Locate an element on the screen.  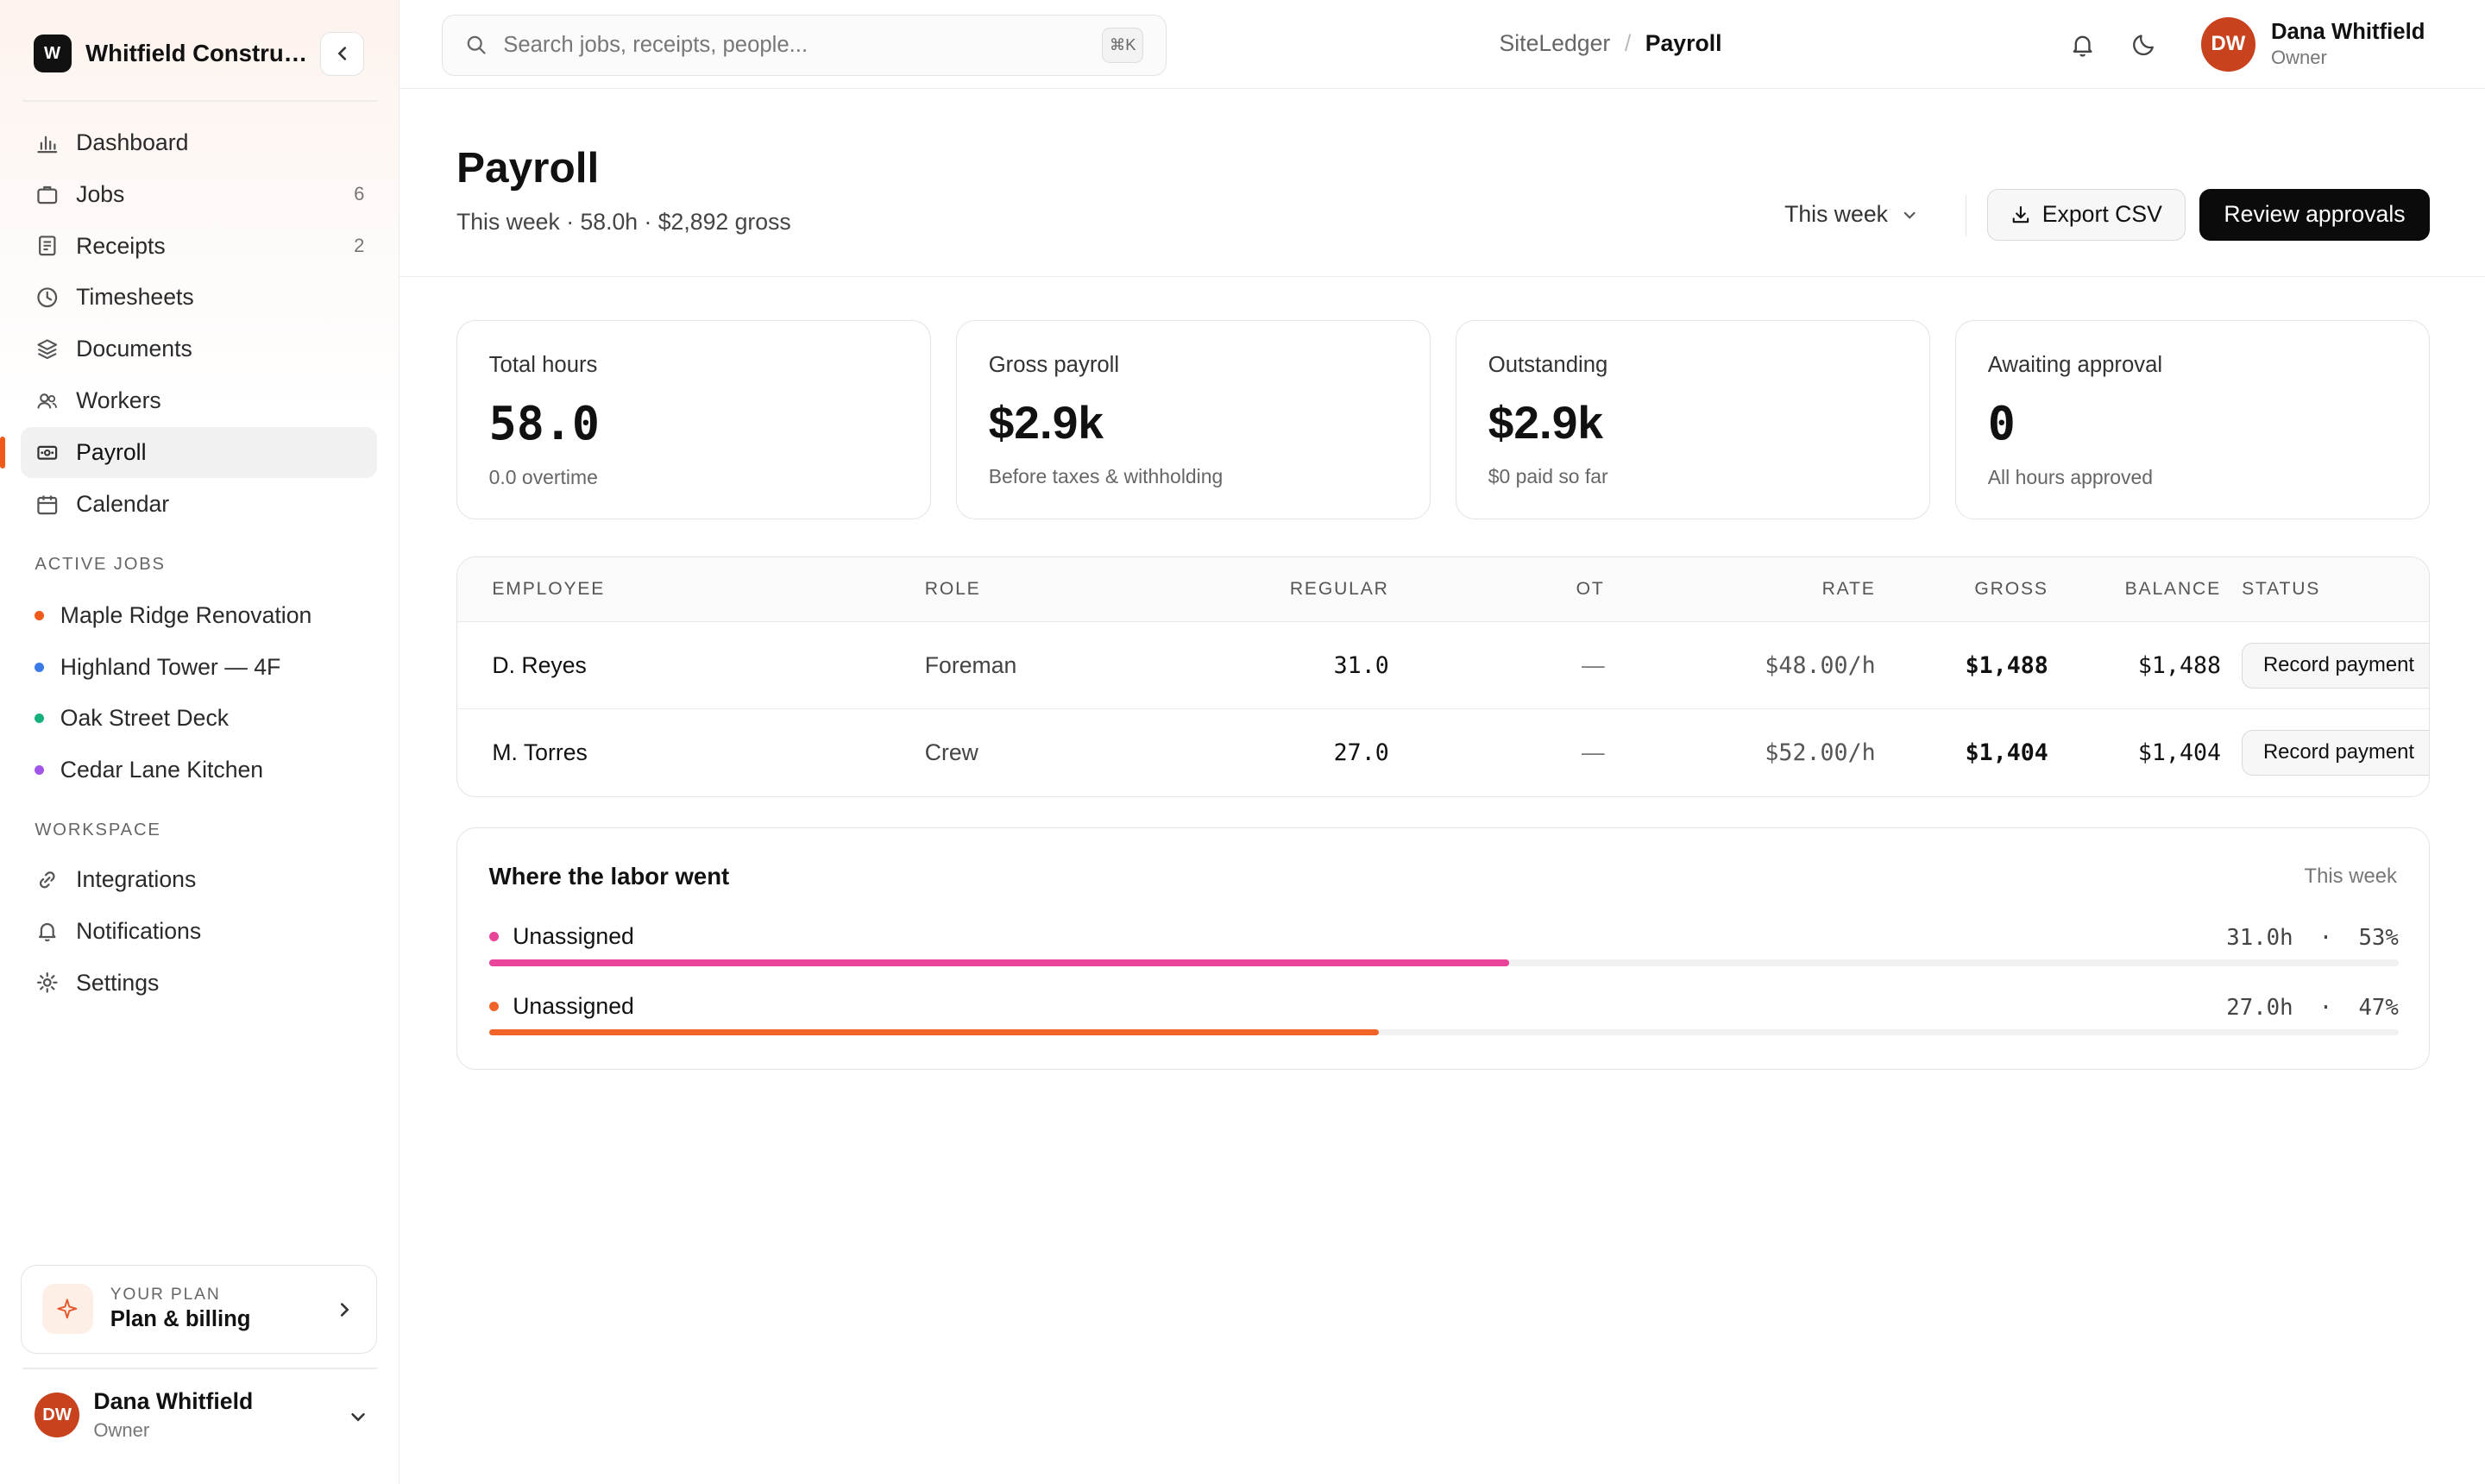
employee-name: D. Reyes is located at coordinates (539, 665).